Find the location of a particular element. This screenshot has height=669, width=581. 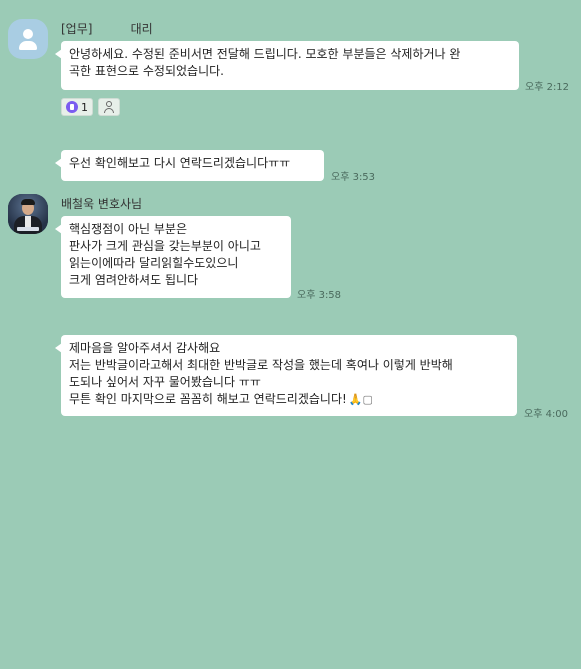

message-timestamp: 오후 3:58 is located at coordinates (319, 295).